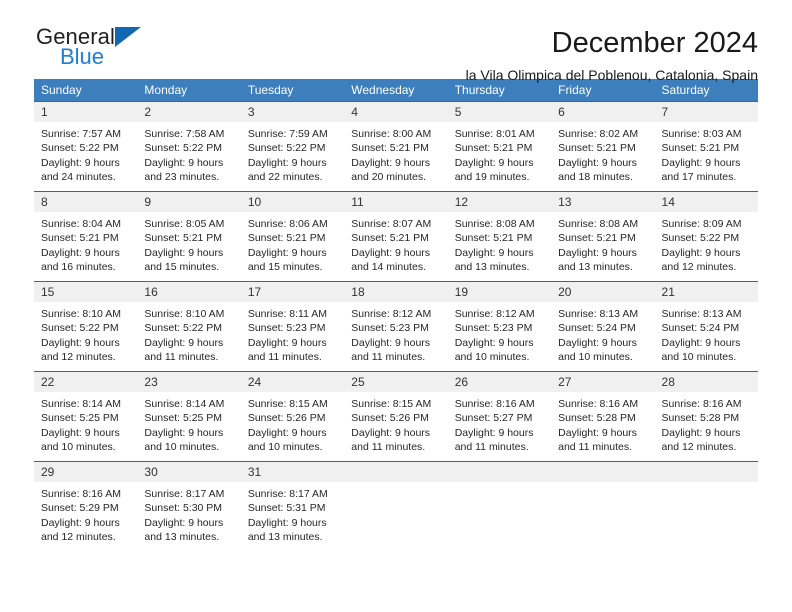 Image resolution: width=792 pixels, height=612 pixels. I want to click on day-number: 19, so click(499, 292).